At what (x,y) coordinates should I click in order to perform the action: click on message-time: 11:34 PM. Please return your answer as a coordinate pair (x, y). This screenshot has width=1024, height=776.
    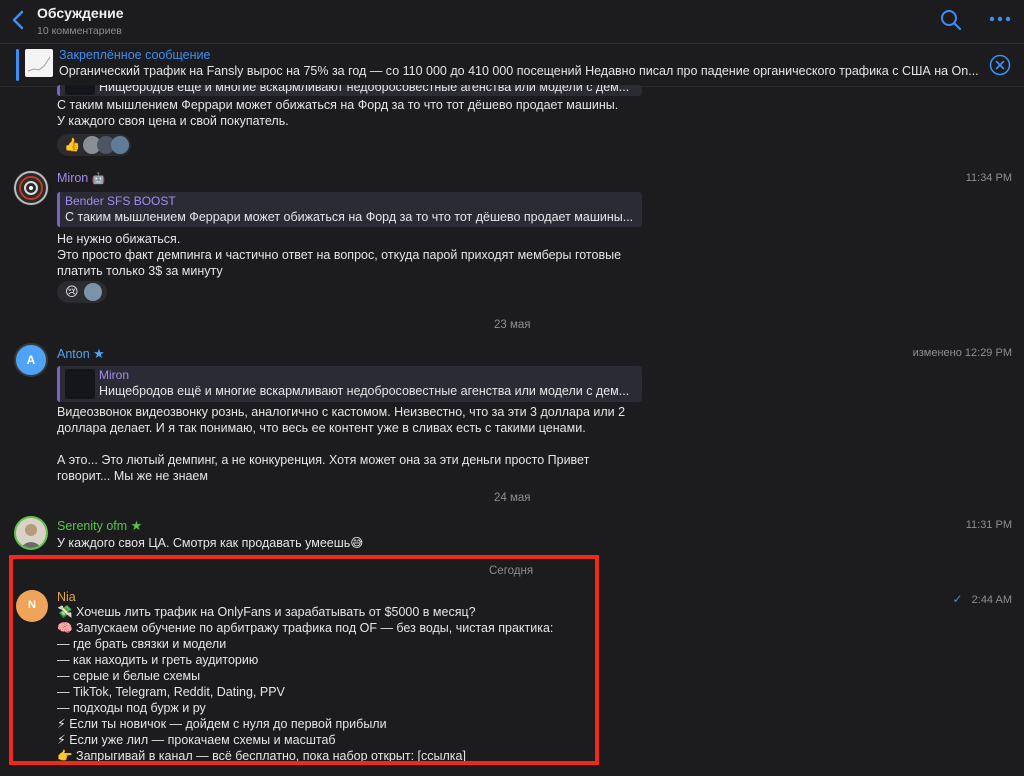
    Looking at the image, I should click on (988, 178).